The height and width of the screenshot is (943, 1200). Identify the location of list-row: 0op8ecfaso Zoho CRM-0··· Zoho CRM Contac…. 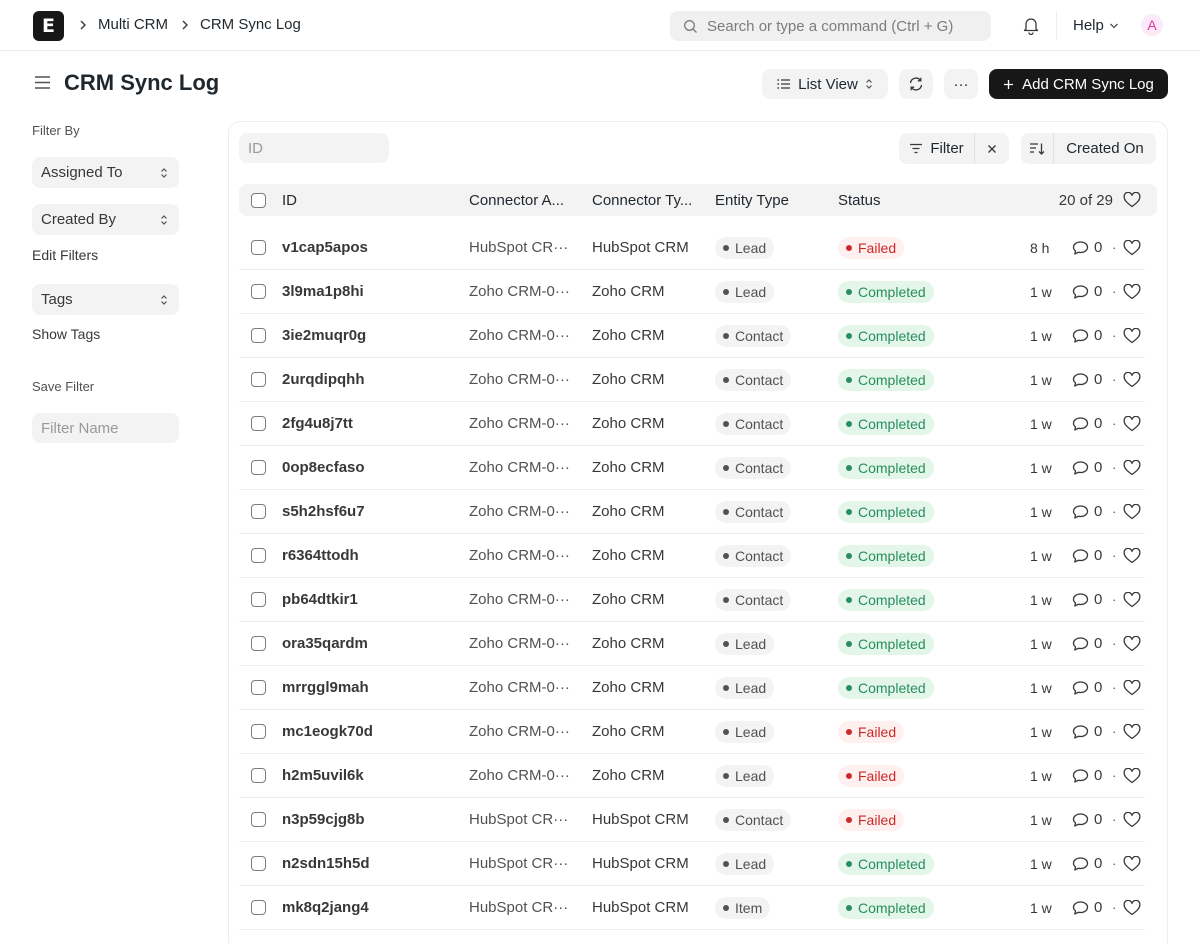
(692, 468).